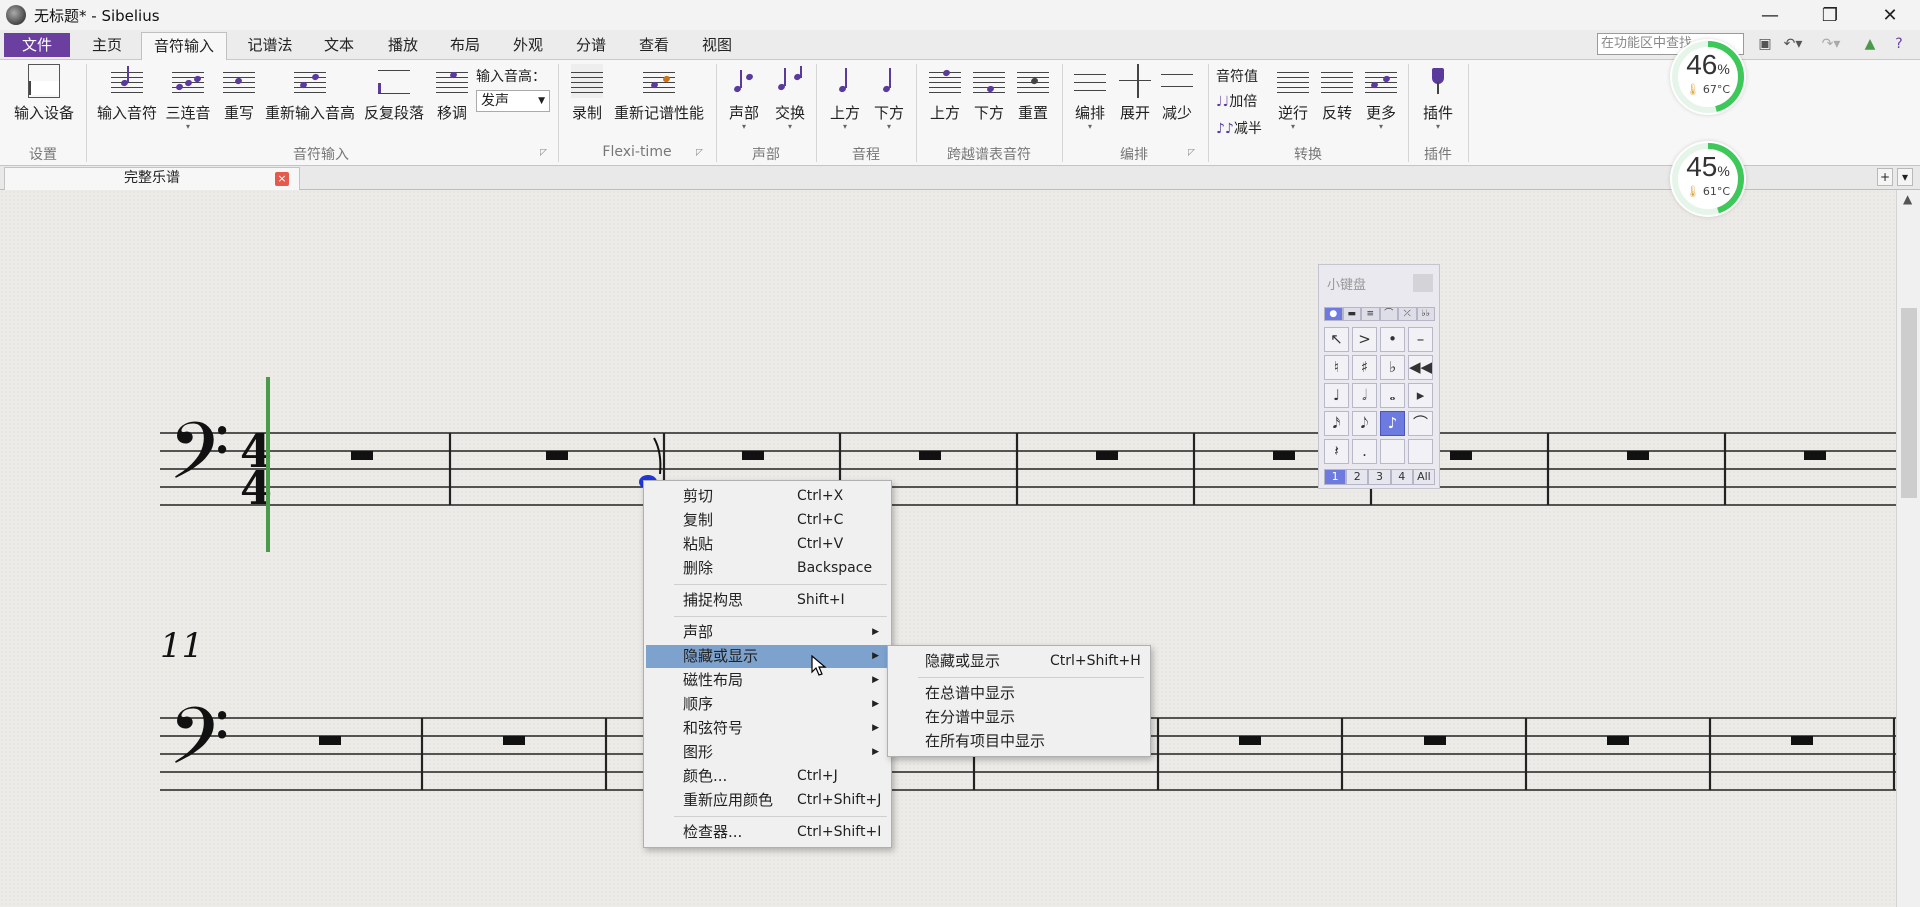 Image resolution: width=1920 pixels, height=907 pixels. What do you see at coordinates (1420, 339) in the screenshot?
I see `keypad-tenuto-key: –` at bounding box center [1420, 339].